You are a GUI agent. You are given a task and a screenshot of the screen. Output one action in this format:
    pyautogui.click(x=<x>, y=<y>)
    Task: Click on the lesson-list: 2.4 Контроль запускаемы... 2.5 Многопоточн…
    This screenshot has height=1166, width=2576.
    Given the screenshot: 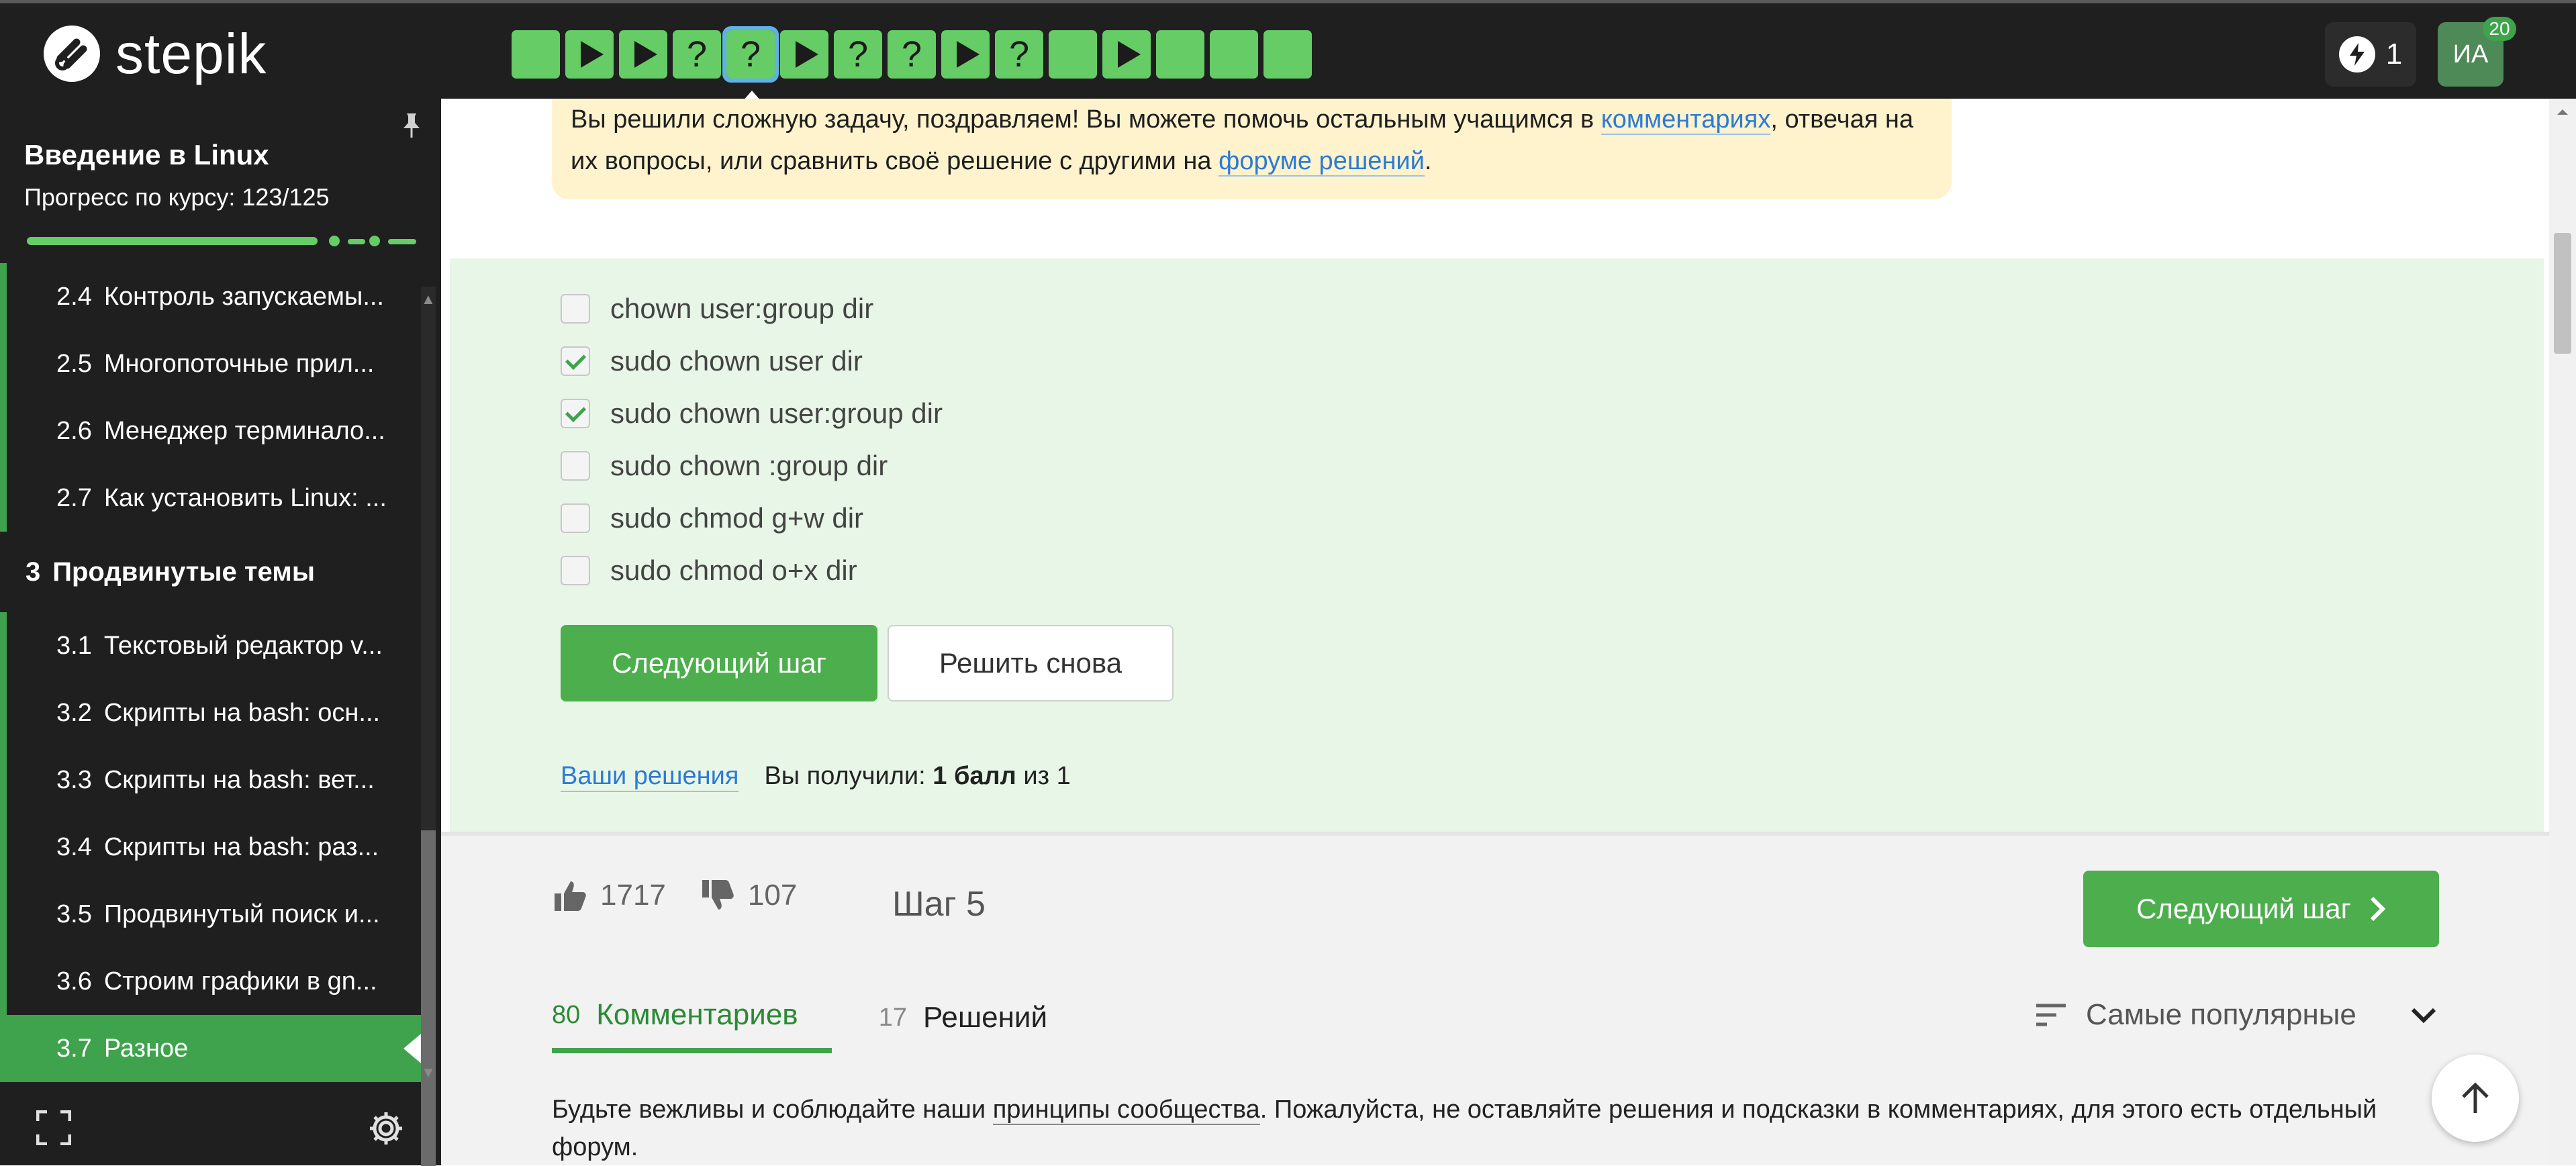 What is the action you would take?
    pyautogui.click(x=211, y=672)
    